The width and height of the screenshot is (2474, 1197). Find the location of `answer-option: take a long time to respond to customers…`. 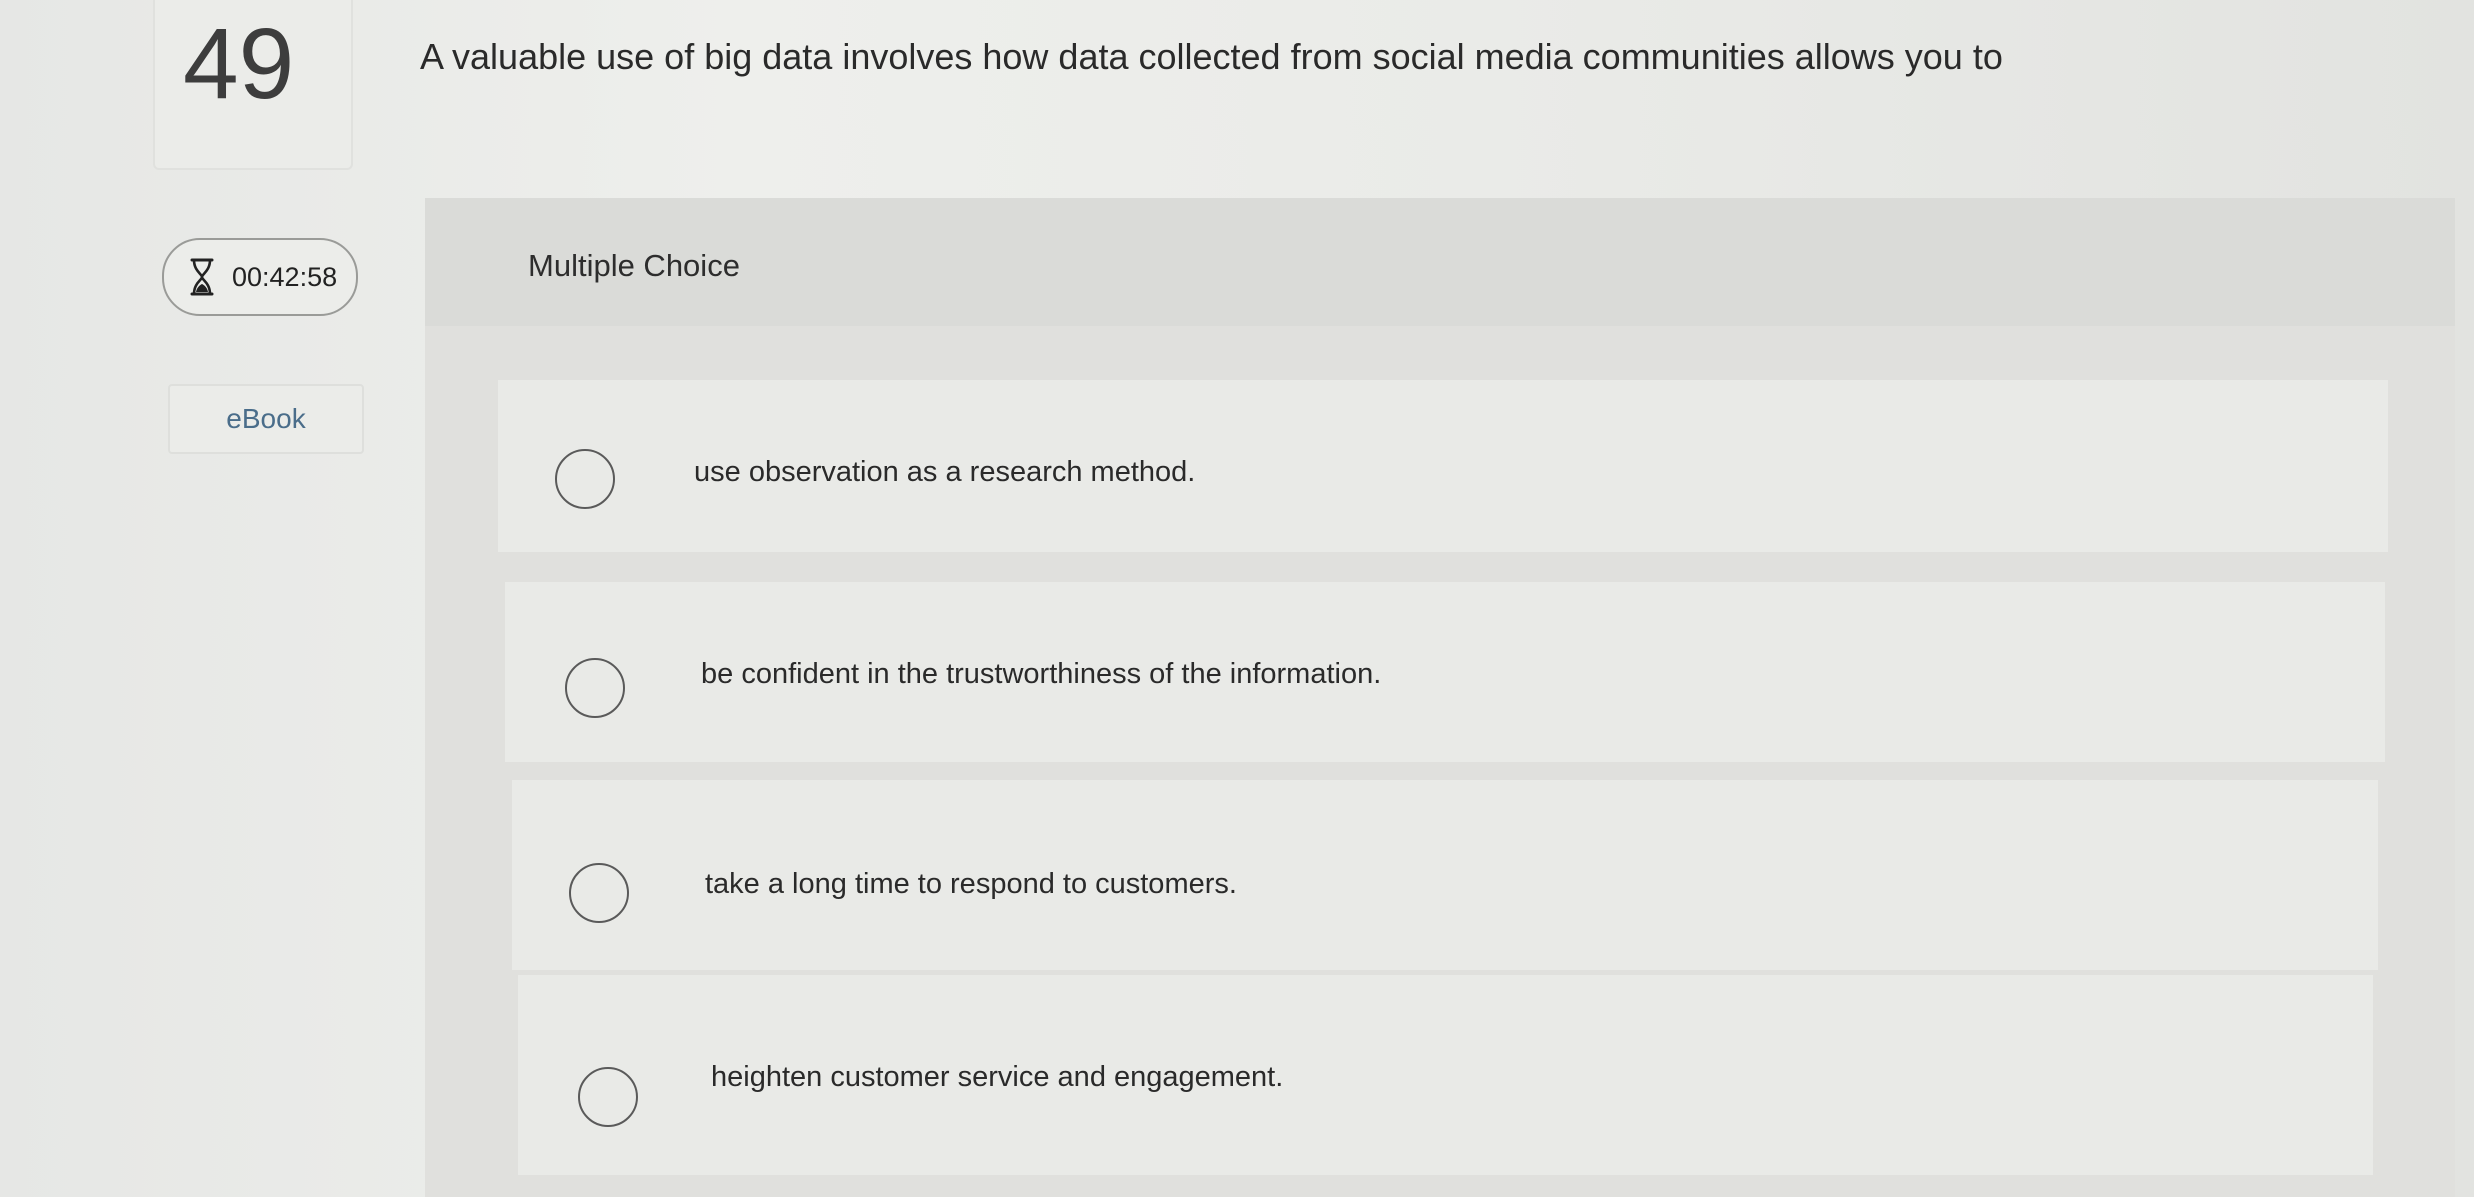

answer-option: take a long time to respond to customers… is located at coordinates (1445, 875).